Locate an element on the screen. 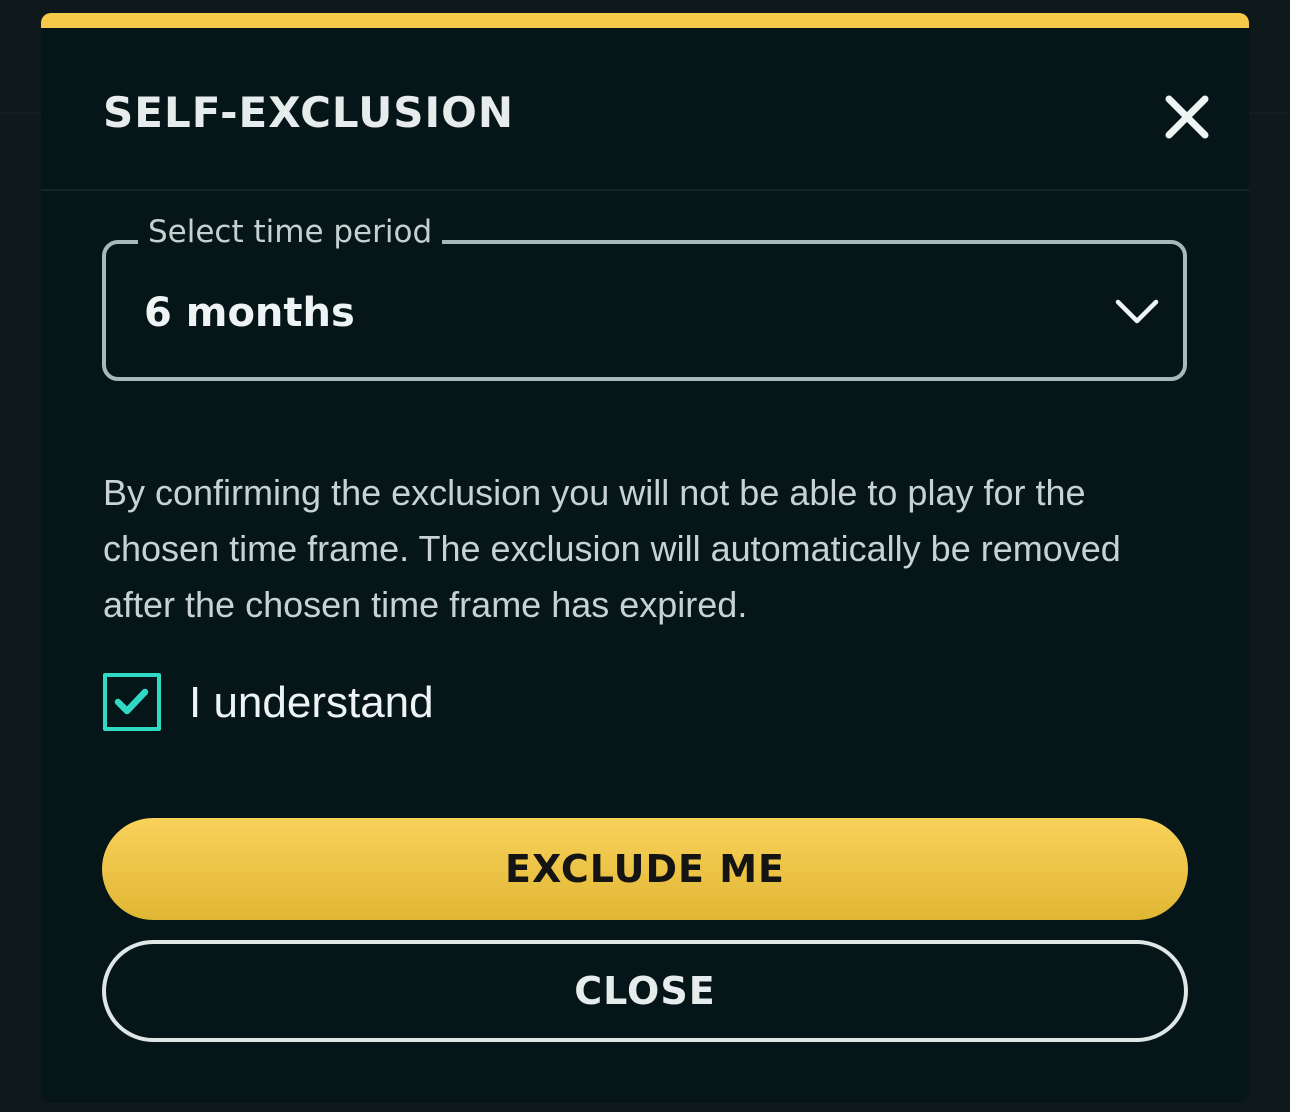 This screenshot has height=1112, width=1290. understand-label: I understand is located at coordinates (311, 703).